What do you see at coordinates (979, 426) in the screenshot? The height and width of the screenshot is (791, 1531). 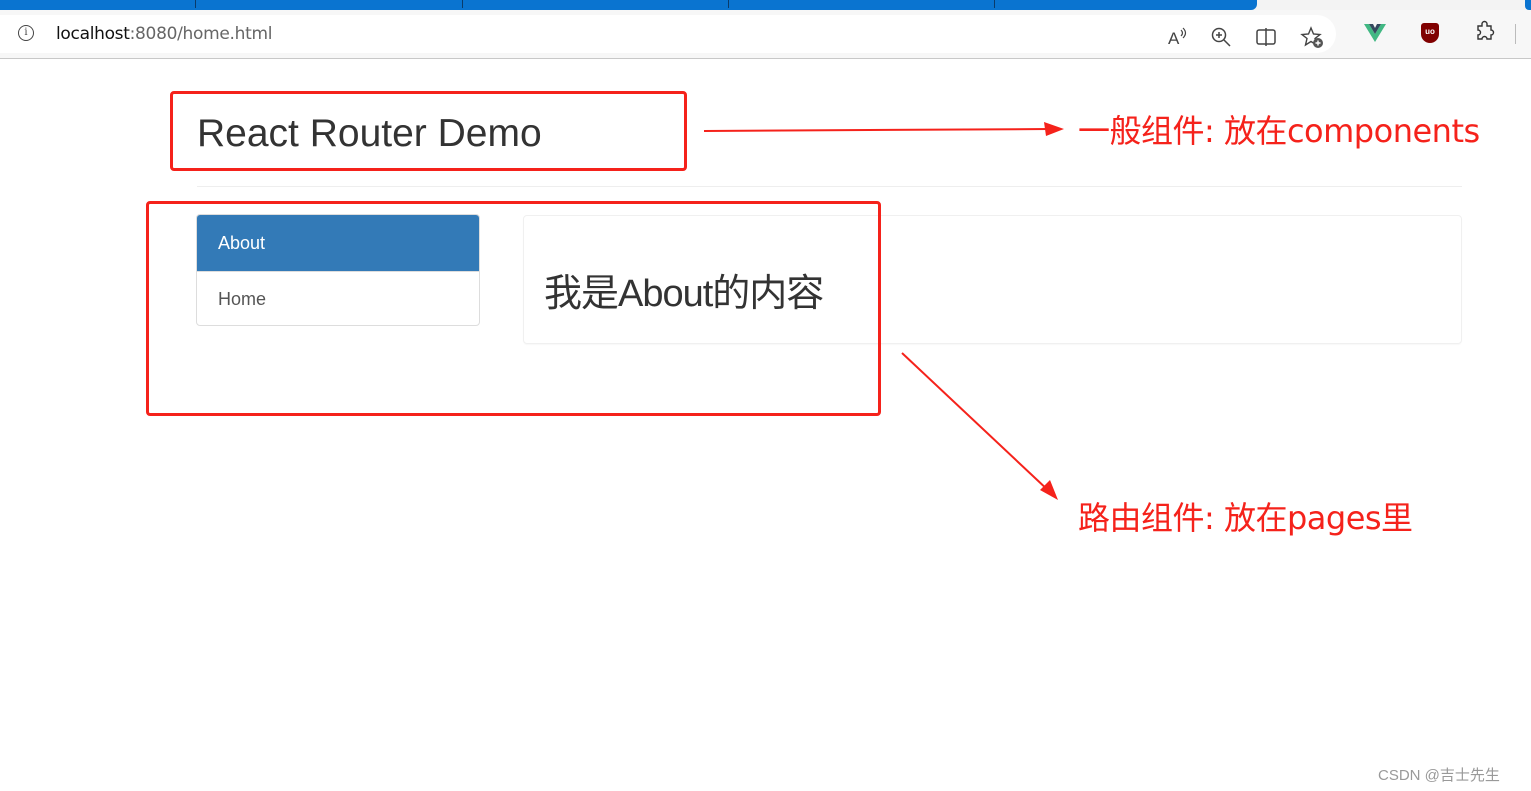 I see `arrow-to-pages-label` at bounding box center [979, 426].